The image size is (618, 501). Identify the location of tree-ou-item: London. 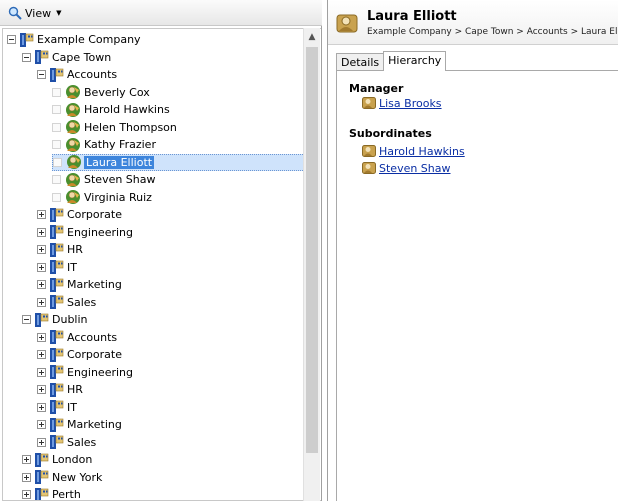
(57, 459).